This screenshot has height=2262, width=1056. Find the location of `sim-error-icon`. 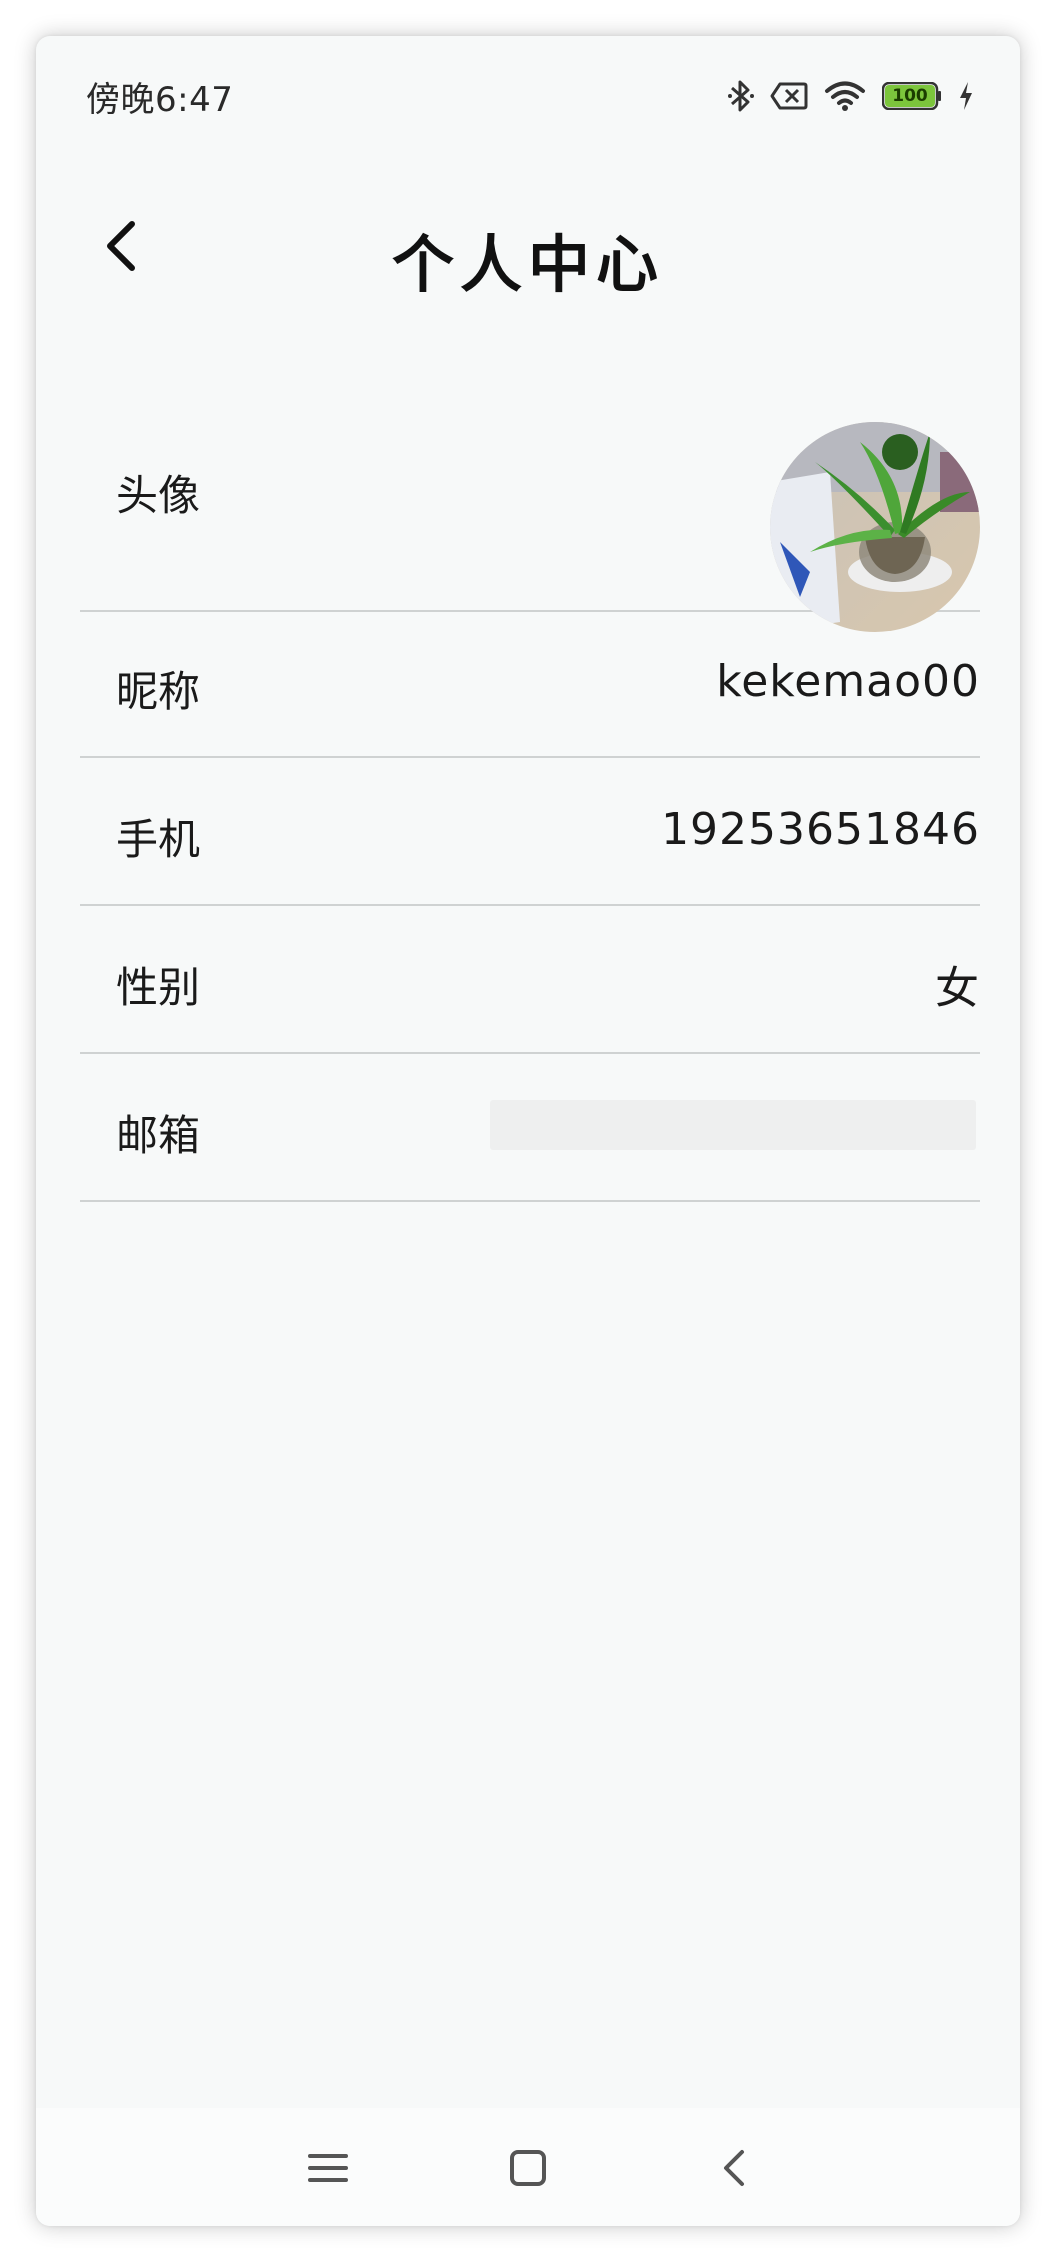

sim-error-icon is located at coordinates (789, 96).